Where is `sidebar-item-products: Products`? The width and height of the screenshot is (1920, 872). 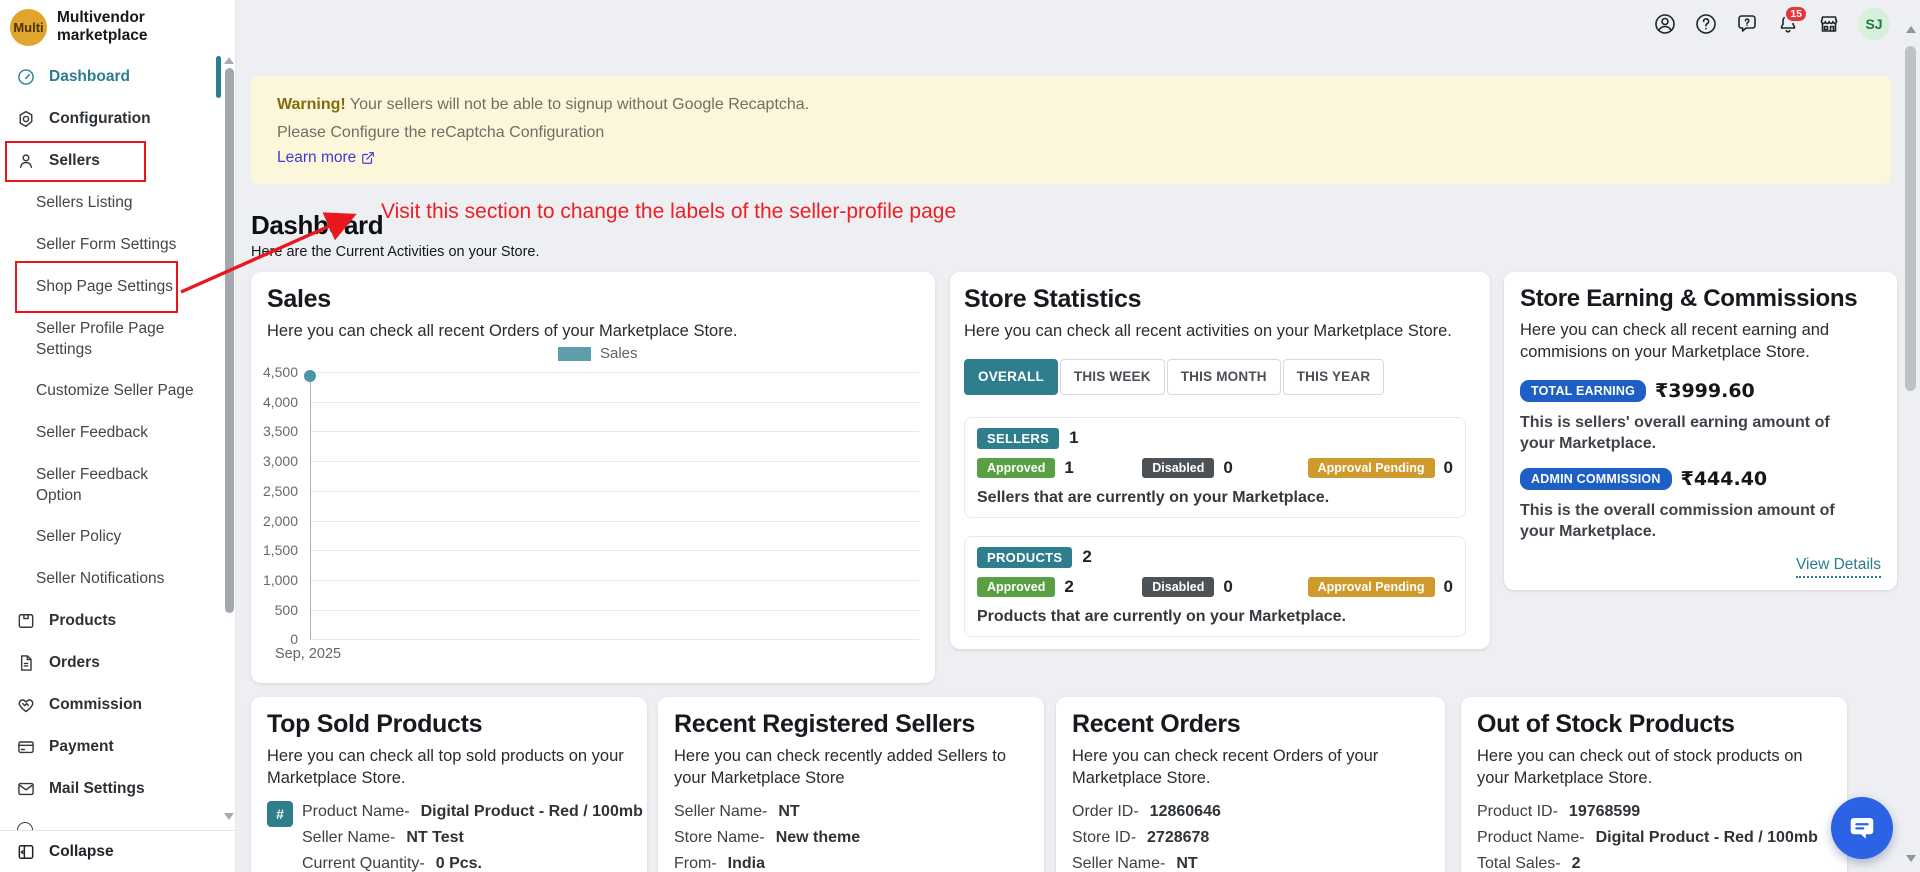 sidebar-item-products: Products is located at coordinates (111, 621).